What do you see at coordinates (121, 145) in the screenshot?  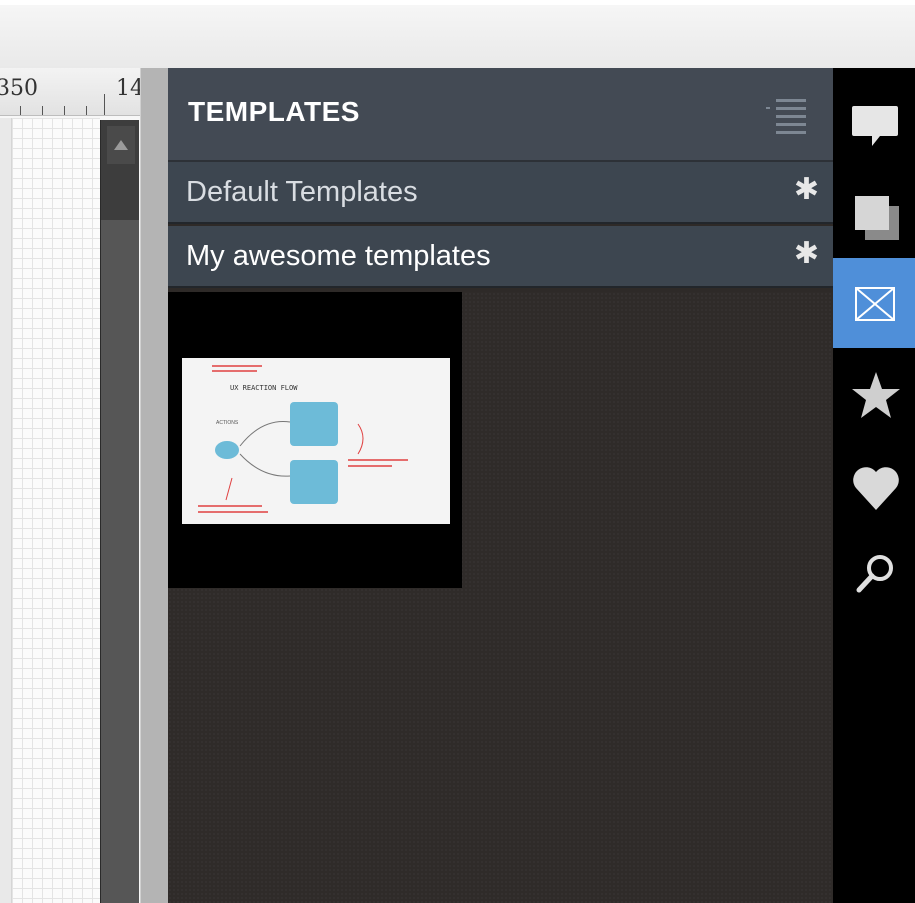 I see `scroll-up-button` at bounding box center [121, 145].